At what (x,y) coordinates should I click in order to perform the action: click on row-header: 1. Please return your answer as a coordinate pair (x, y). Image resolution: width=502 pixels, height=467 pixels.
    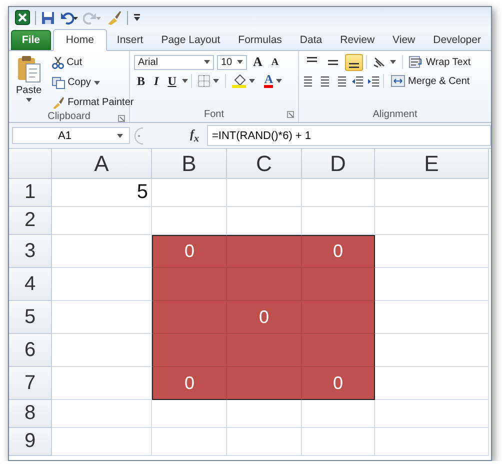
    Looking at the image, I should click on (30, 193).